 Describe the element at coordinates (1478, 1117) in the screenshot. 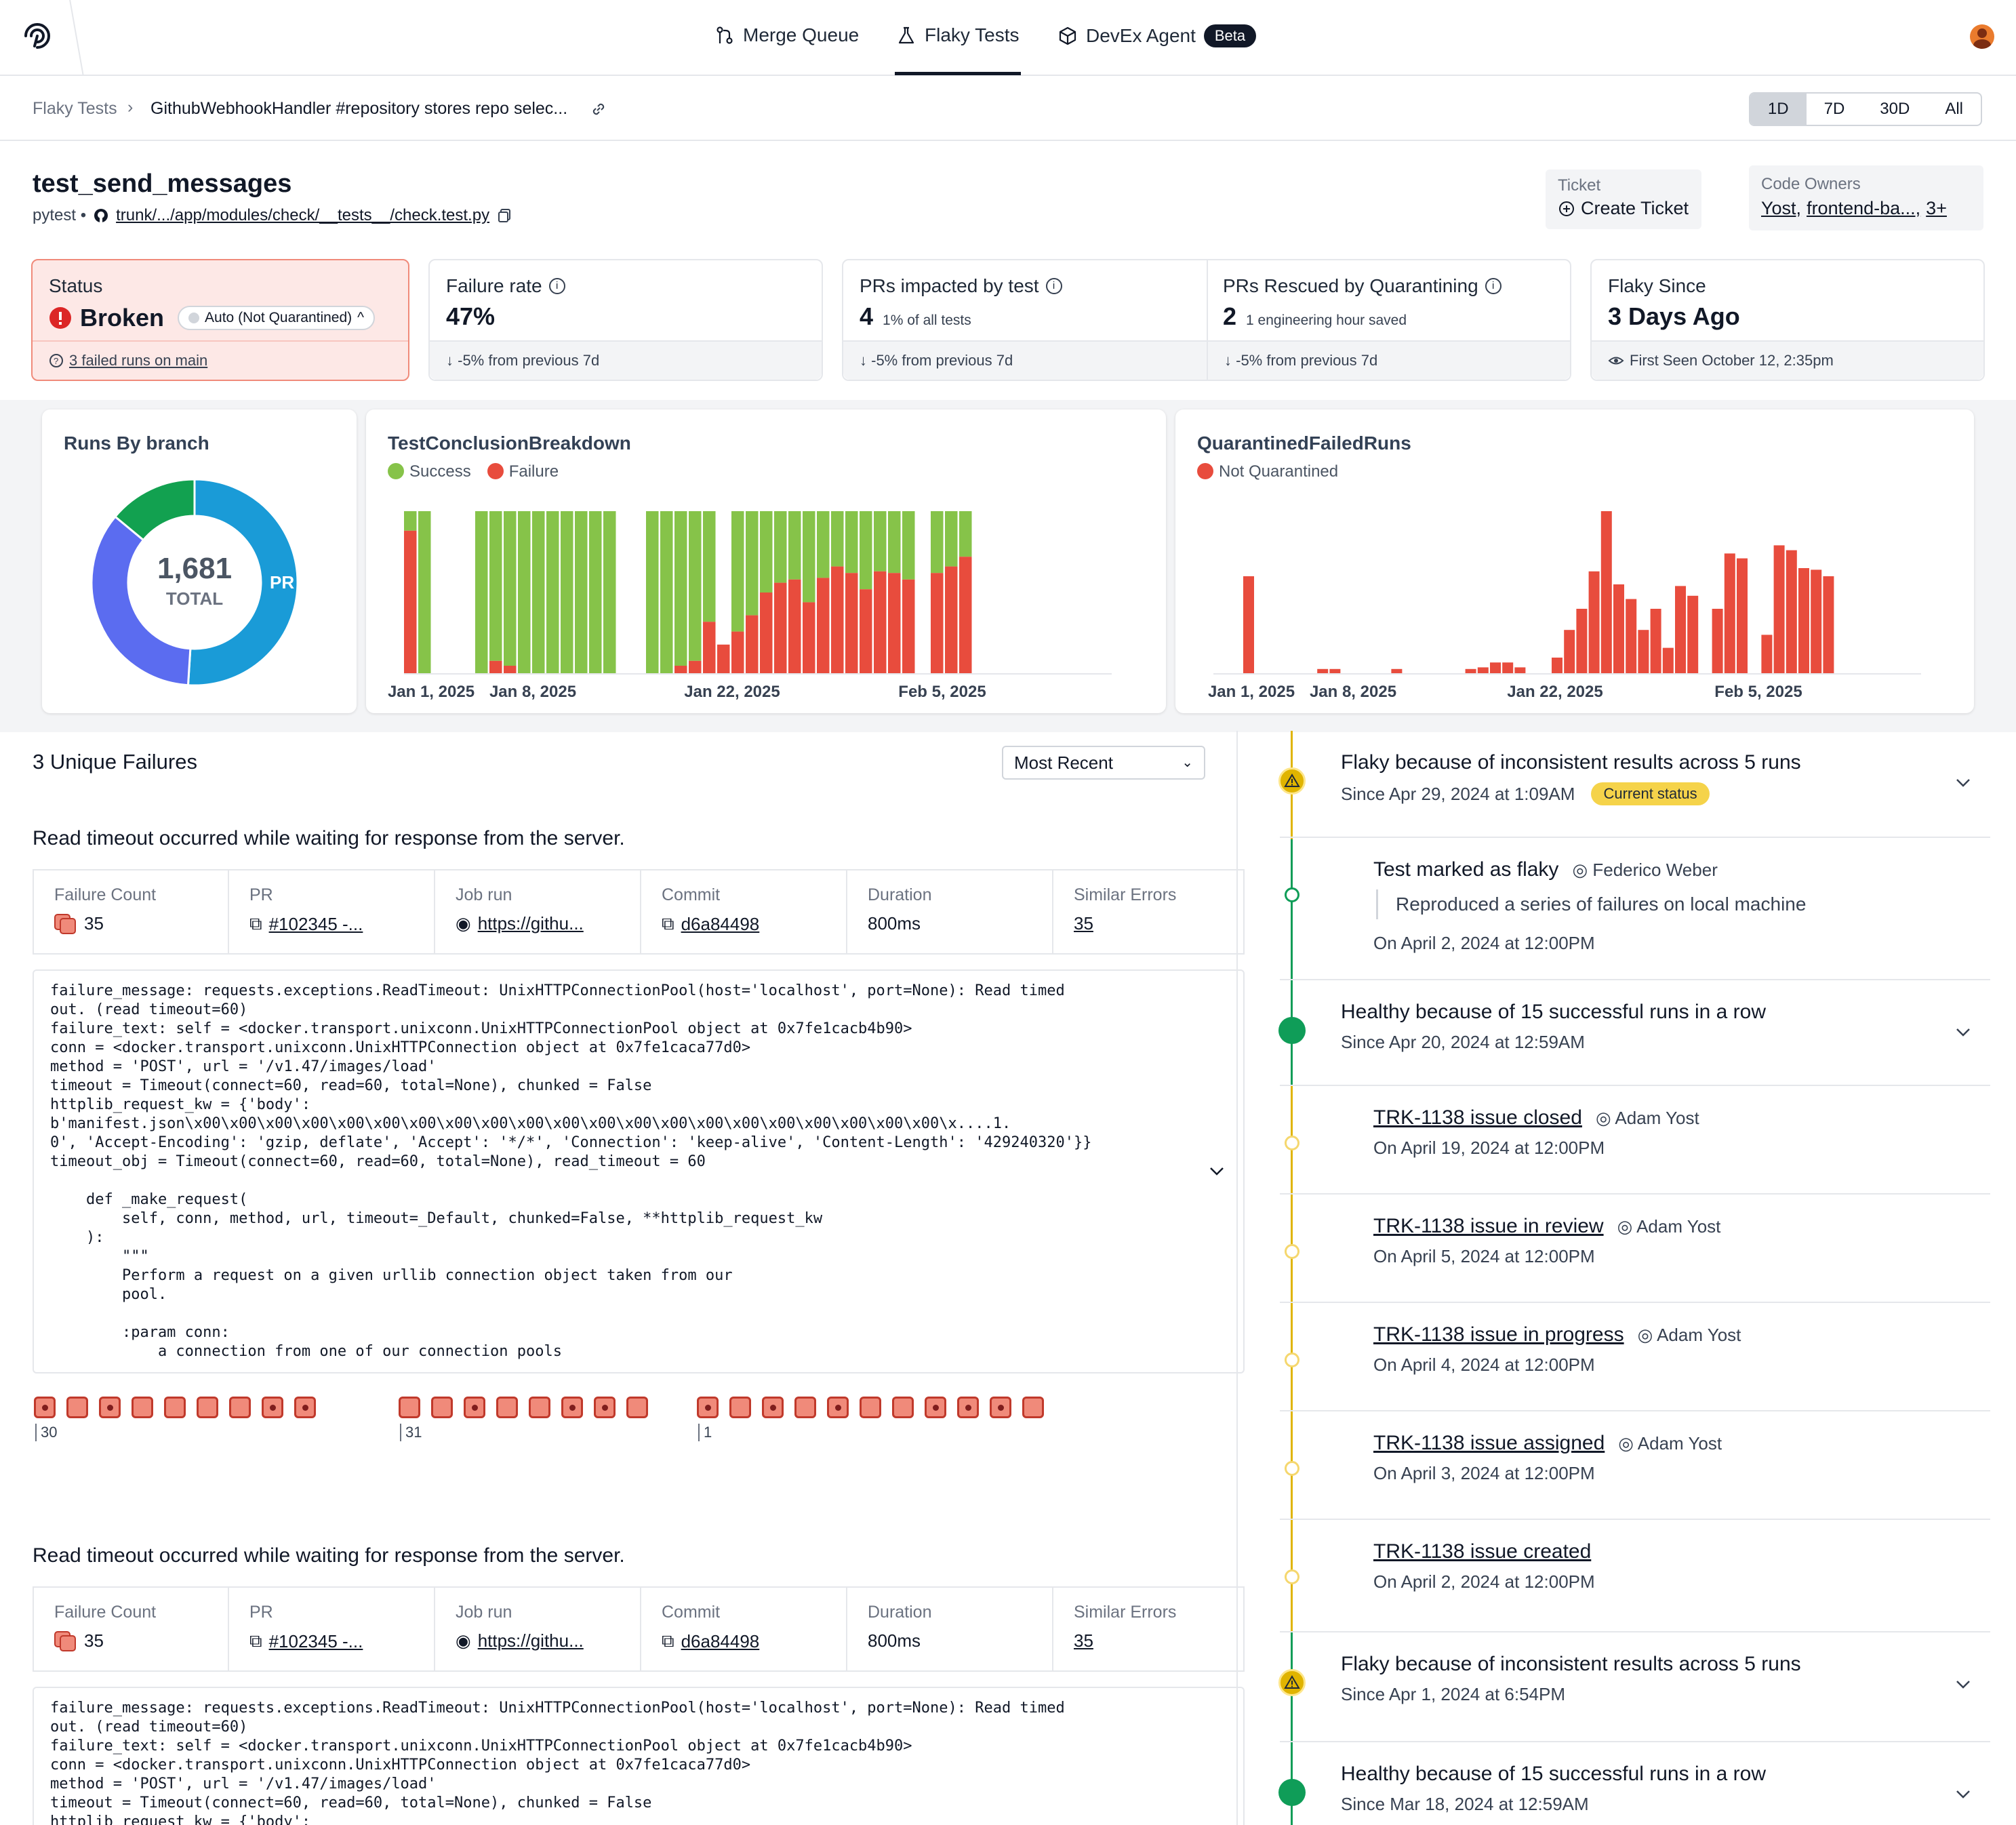

I see `timeline-item-title: TRK-1138 issue closed` at that location.